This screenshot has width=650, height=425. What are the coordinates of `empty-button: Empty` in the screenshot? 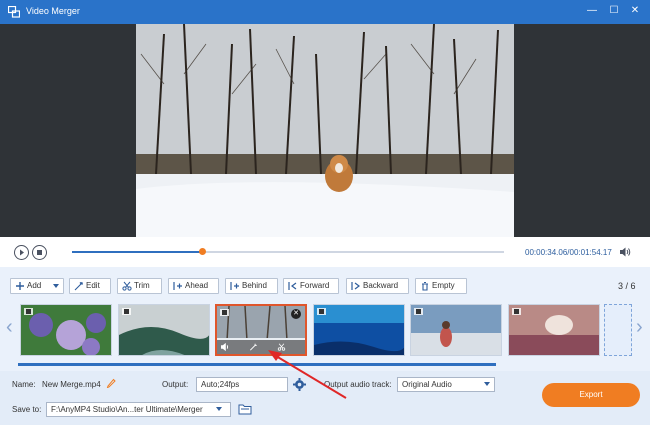 It's located at (441, 286).